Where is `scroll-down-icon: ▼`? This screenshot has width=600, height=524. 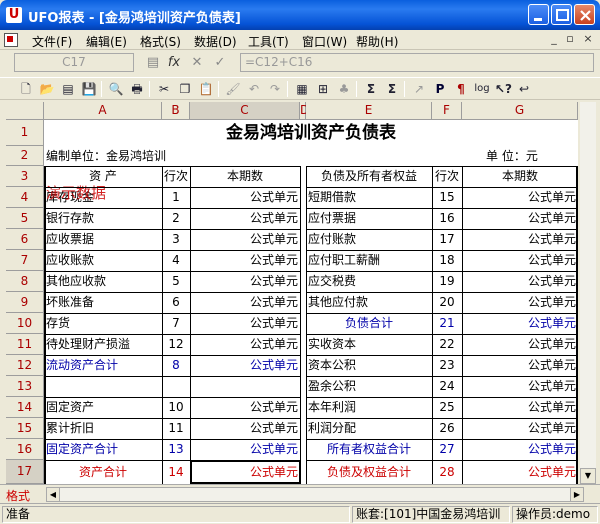 scroll-down-icon: ▼ is located at coordinates (588, 476).